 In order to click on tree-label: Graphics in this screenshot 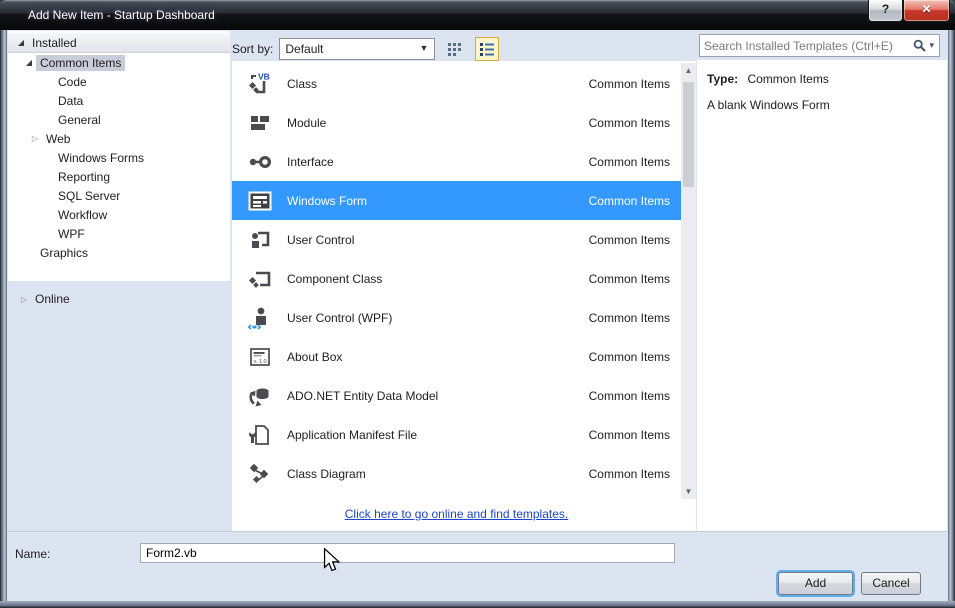, I will do `click(64, 252)`.